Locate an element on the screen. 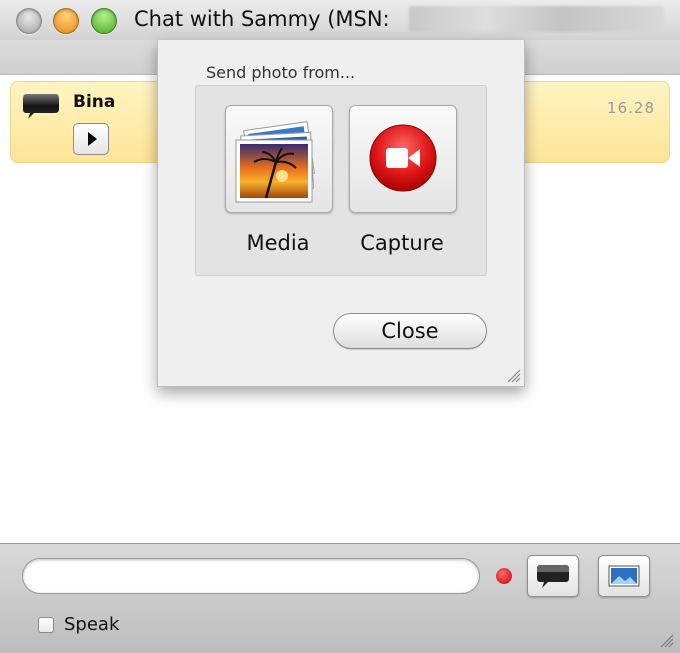  play-button is located at coordinates (91, 139).